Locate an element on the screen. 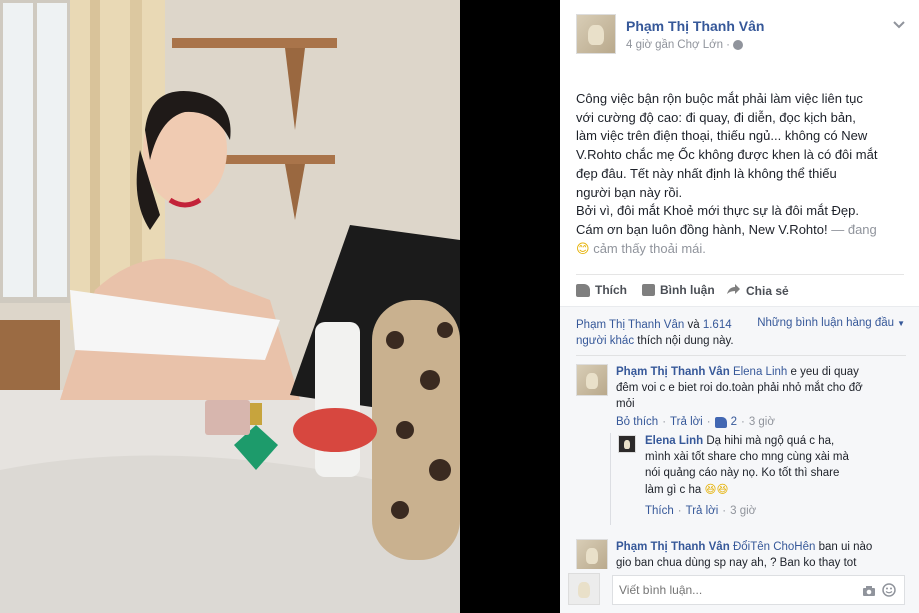 The width and height of the screenshot is (919, 613). post-time: 4 giờ is located at coordinates (639, 45).